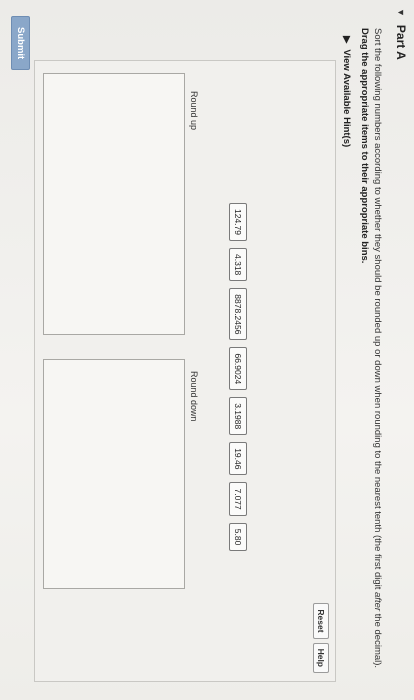 The height and width of the screenshot is (700, 414). What do you see at coordinates (377, 640) in the screenshot?
I see `instructions-text-end: the decimal).` at bounding box center [377, 640].